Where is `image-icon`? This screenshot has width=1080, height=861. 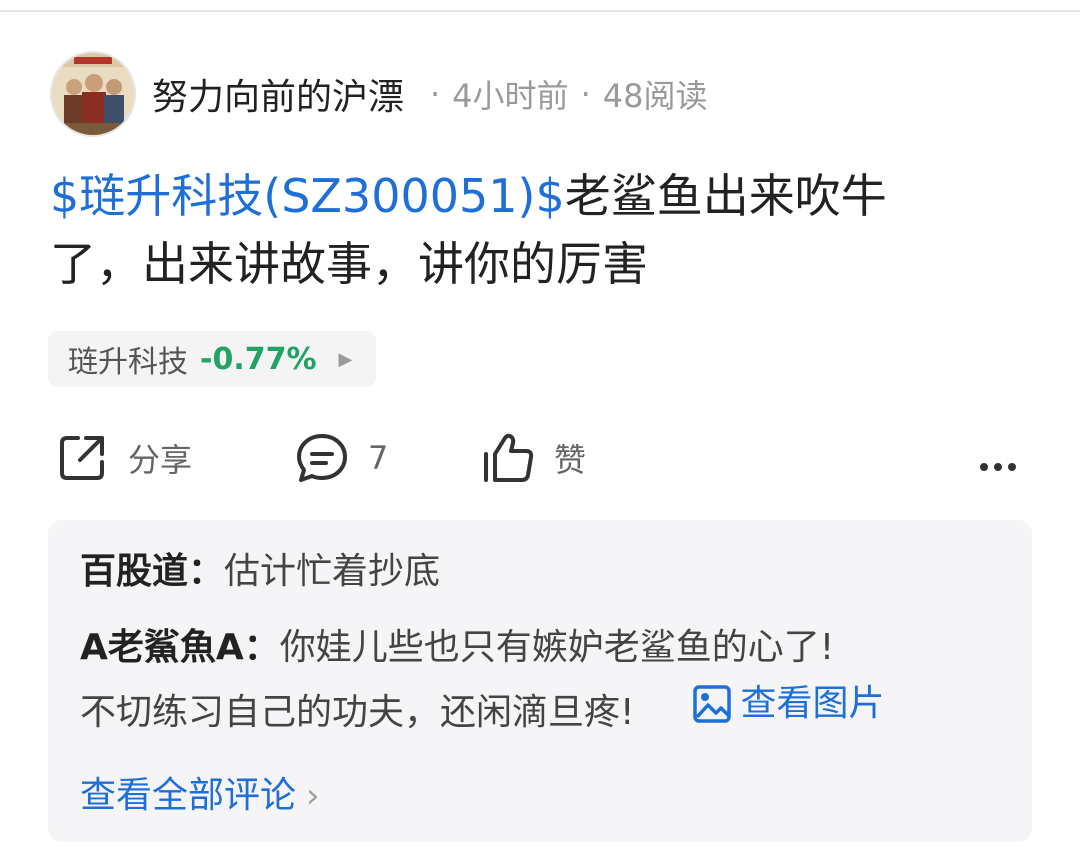
image-icon is located at coordinates (712, 704).